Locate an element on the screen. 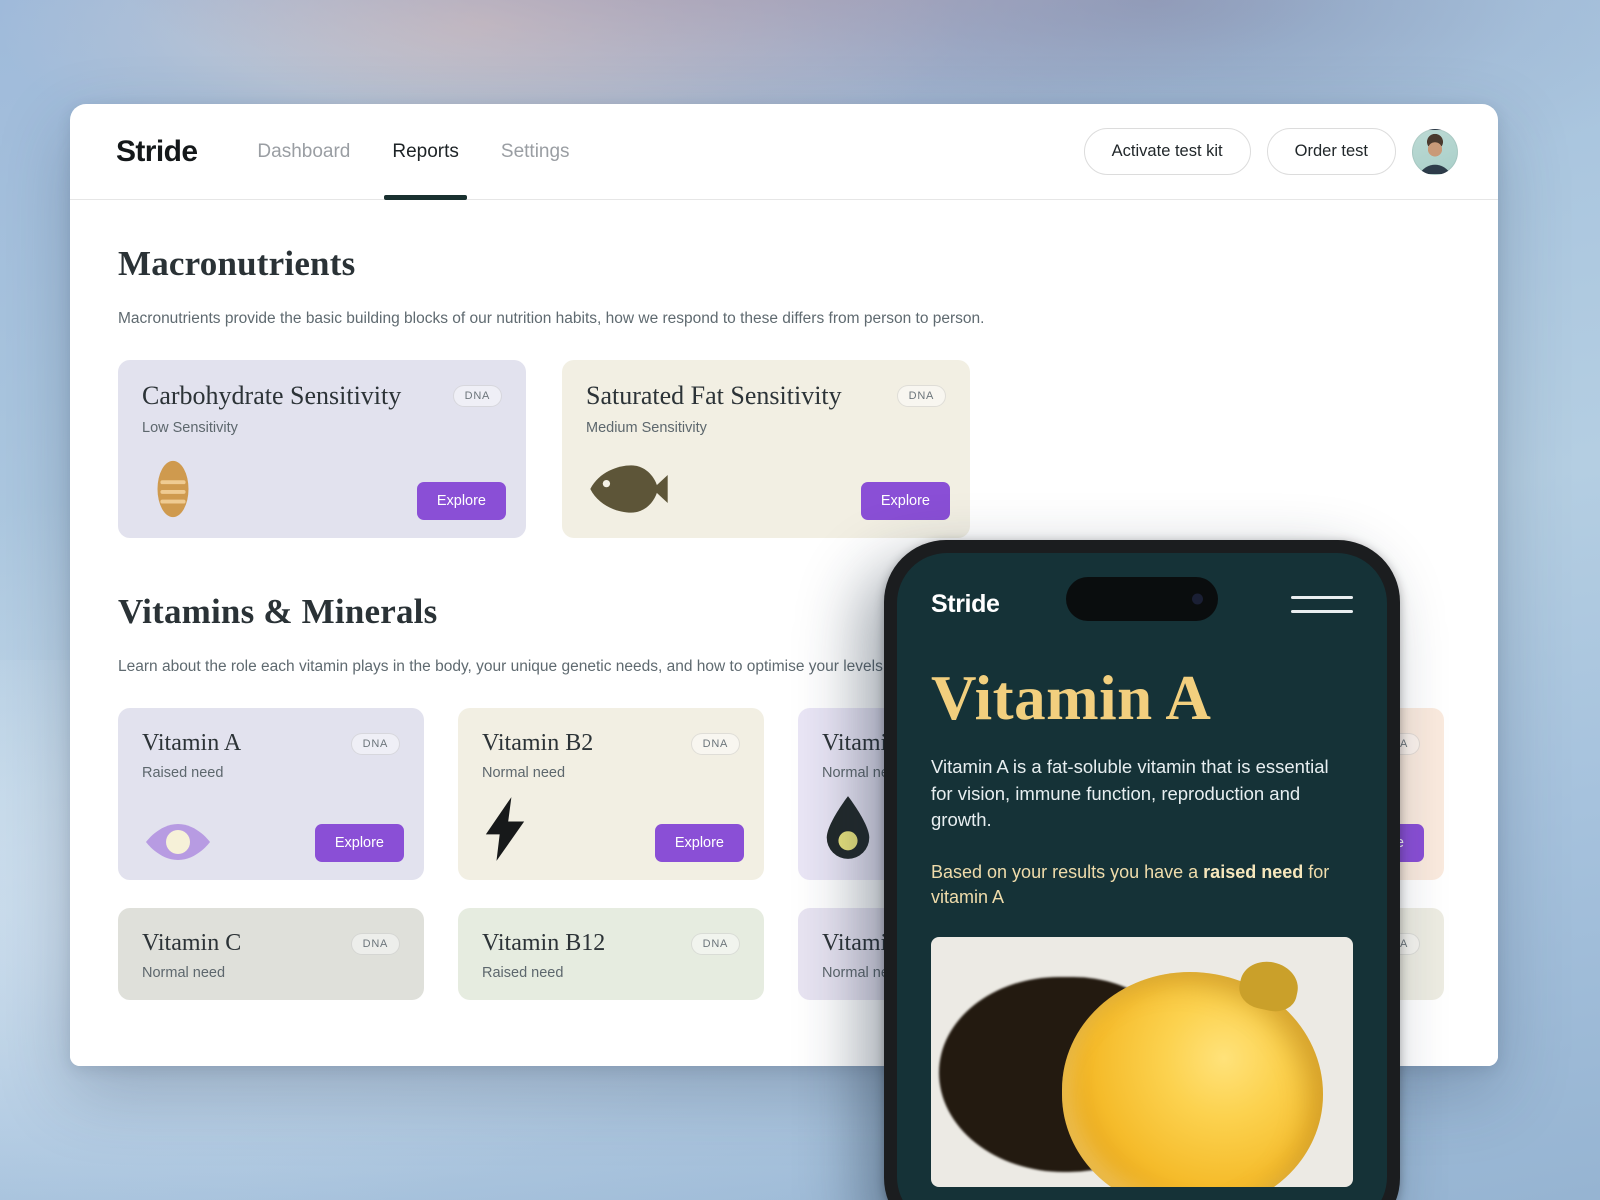  nav-label-dashboard: Dashboard is located at coordinates (304, 151).